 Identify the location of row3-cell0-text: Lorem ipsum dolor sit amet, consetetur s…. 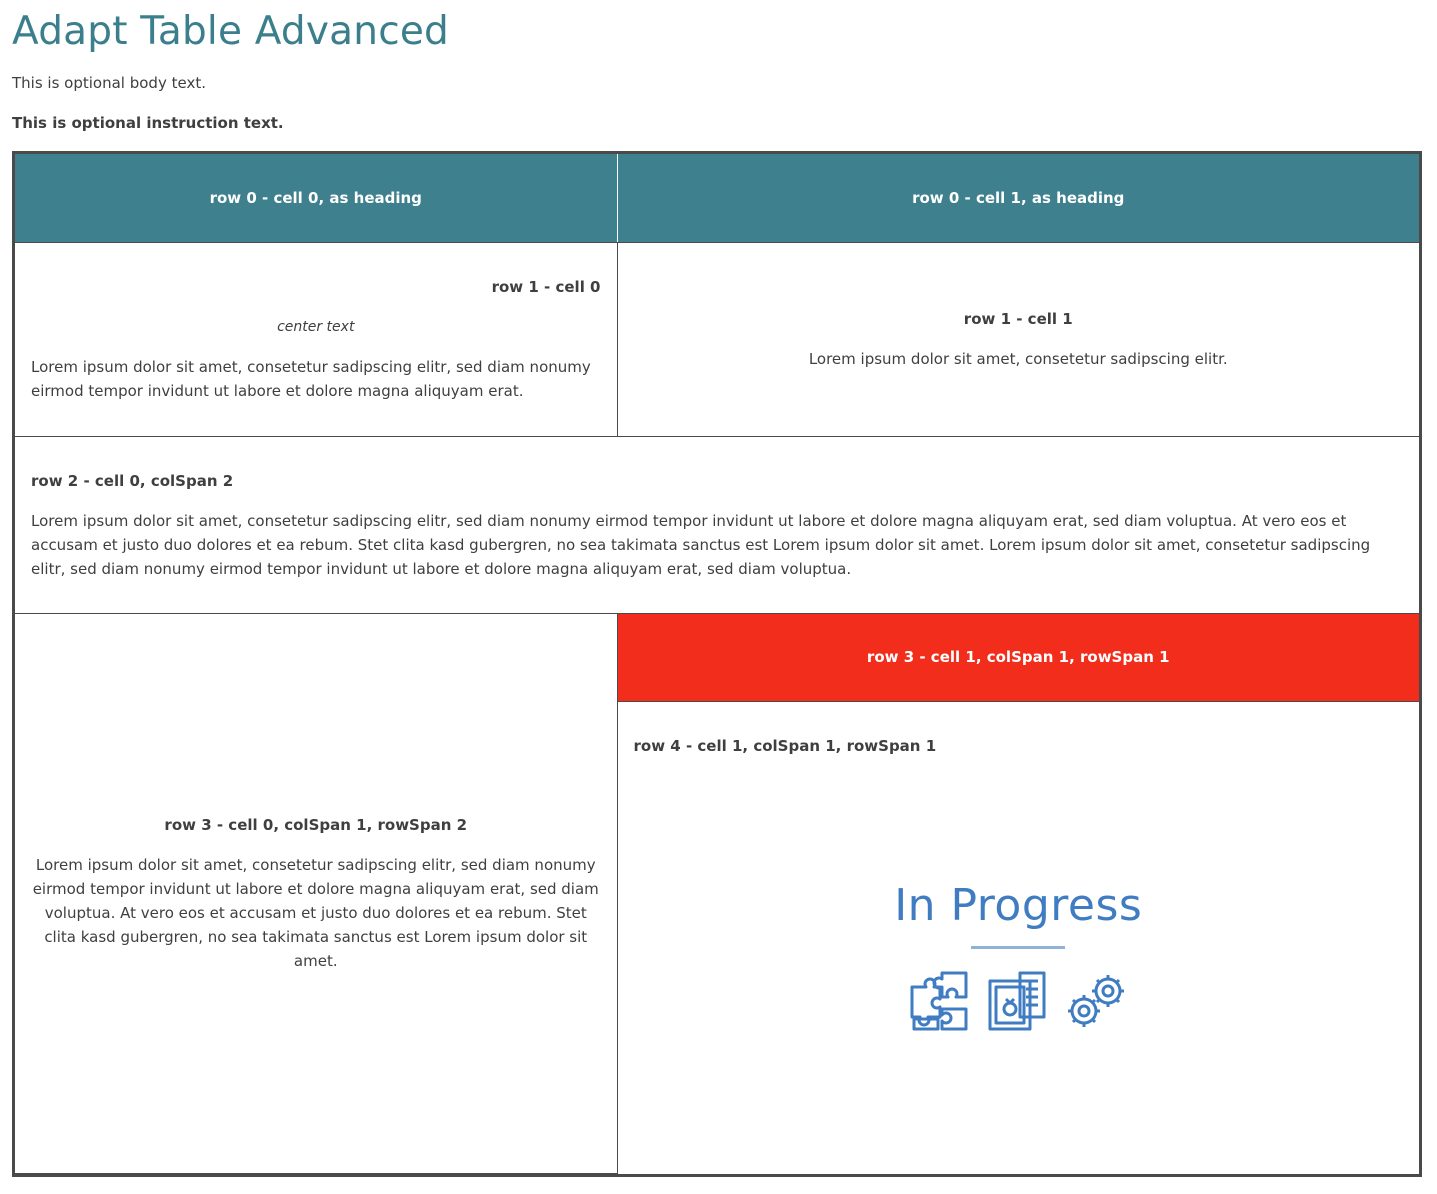
(315, 913).